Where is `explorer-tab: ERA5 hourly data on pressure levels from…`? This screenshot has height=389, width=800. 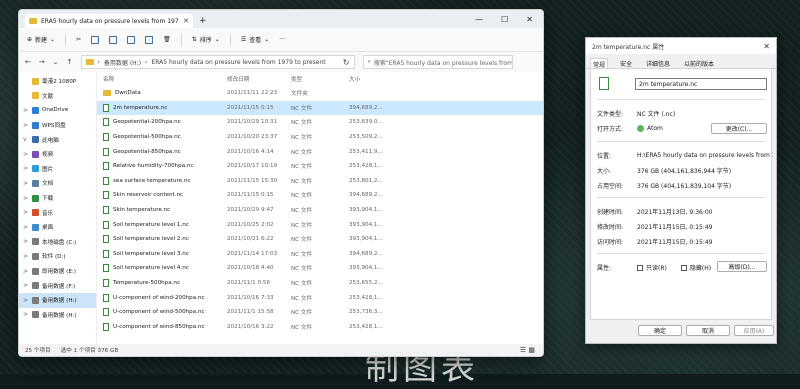 explorer-tab: ERA5 hourly data on pressure levels from… is located at coordinates (109, 21).